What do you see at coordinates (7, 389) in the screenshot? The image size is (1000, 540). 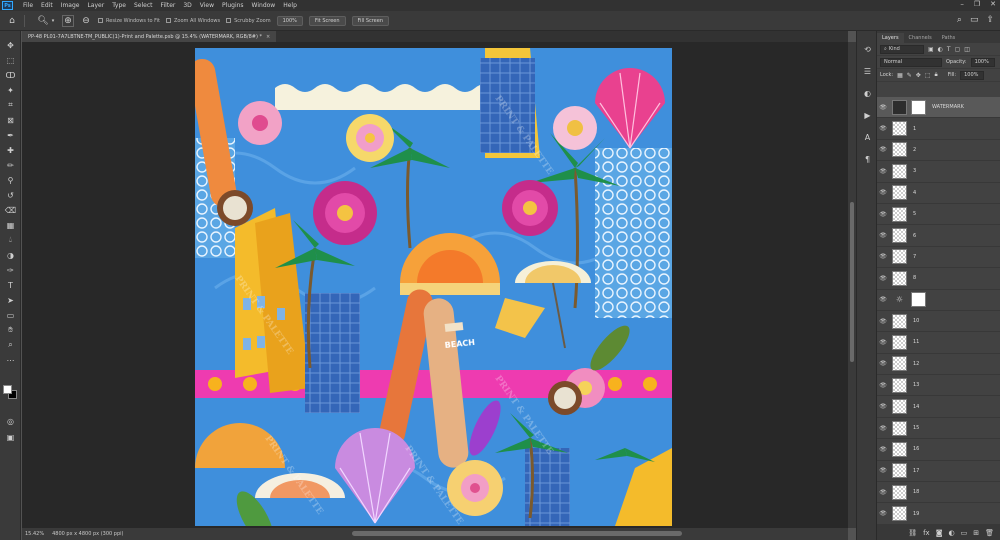 I see `foreground-color-swatch` at bounding box center [7, 389].